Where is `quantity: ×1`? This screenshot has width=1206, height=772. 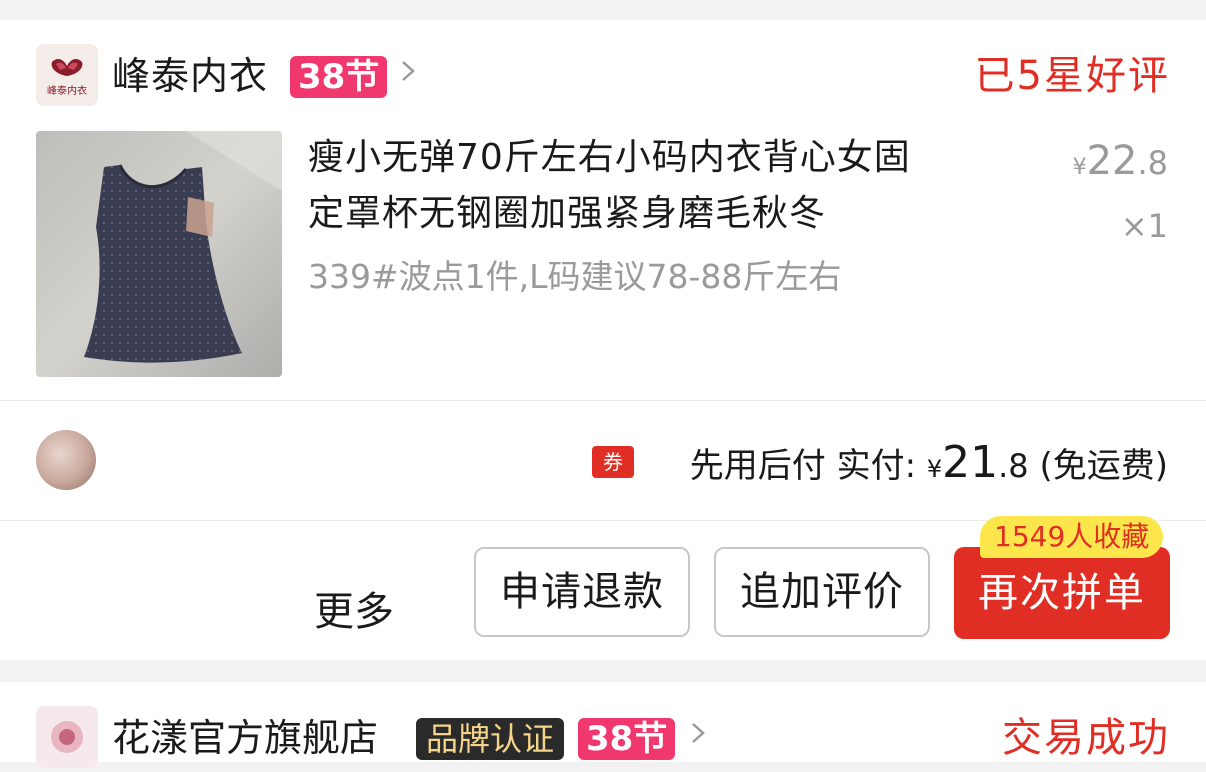 quantity: ×1 is located at coordinates (1144, 226).